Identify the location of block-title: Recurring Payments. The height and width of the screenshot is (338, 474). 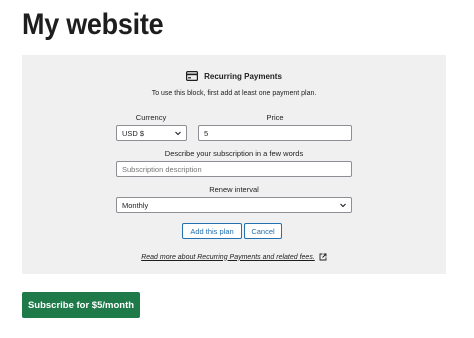
(243, 76).